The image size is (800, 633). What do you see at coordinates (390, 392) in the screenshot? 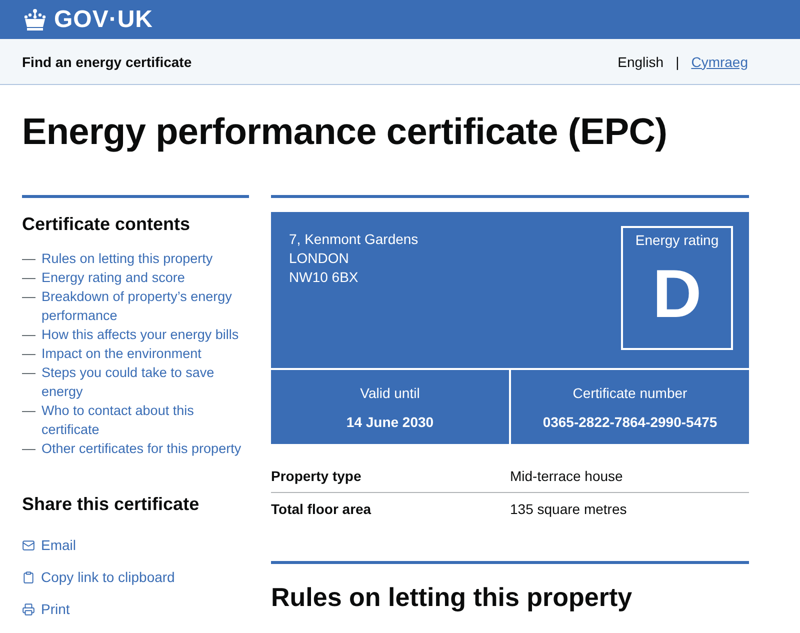
I see `valid-label: Valid until` at bounding box center [390, 392].